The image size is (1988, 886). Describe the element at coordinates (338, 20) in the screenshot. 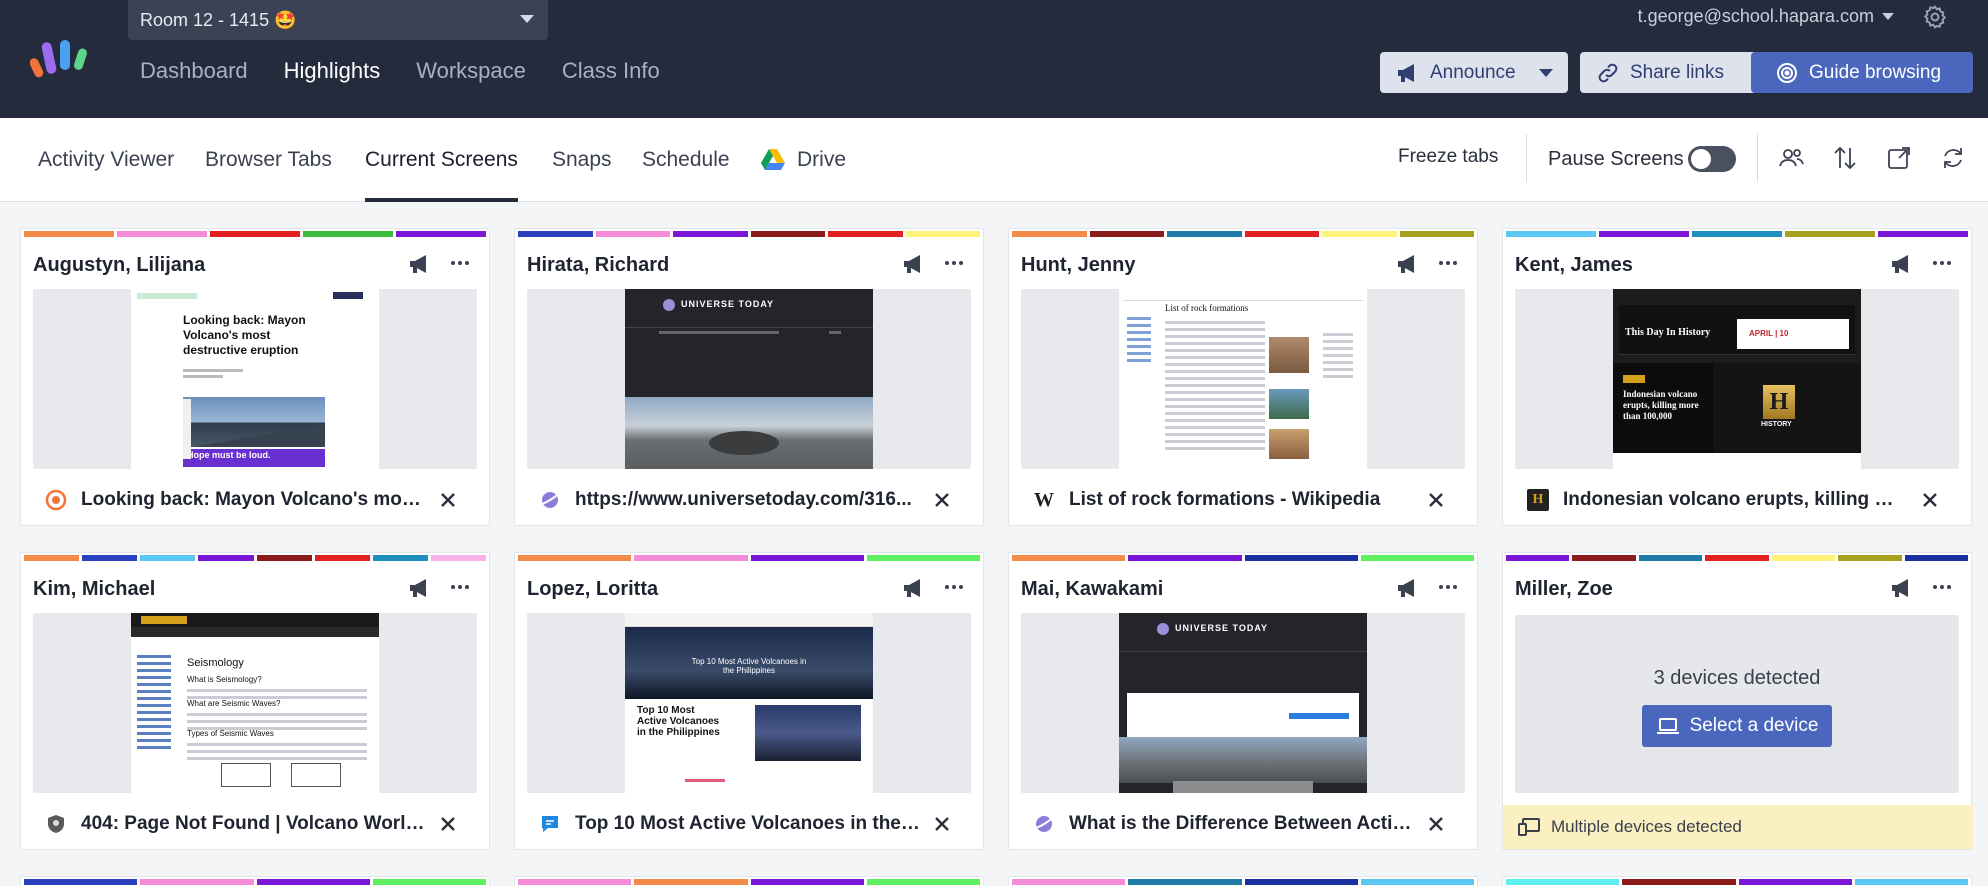

I see `class-selector: Room 12 - 1415 🤩` at that location.